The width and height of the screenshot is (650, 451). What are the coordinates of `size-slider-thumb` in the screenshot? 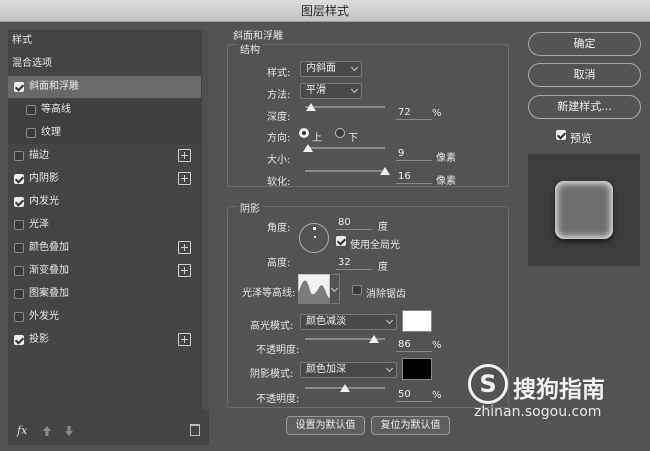 It's located at (307, 148).